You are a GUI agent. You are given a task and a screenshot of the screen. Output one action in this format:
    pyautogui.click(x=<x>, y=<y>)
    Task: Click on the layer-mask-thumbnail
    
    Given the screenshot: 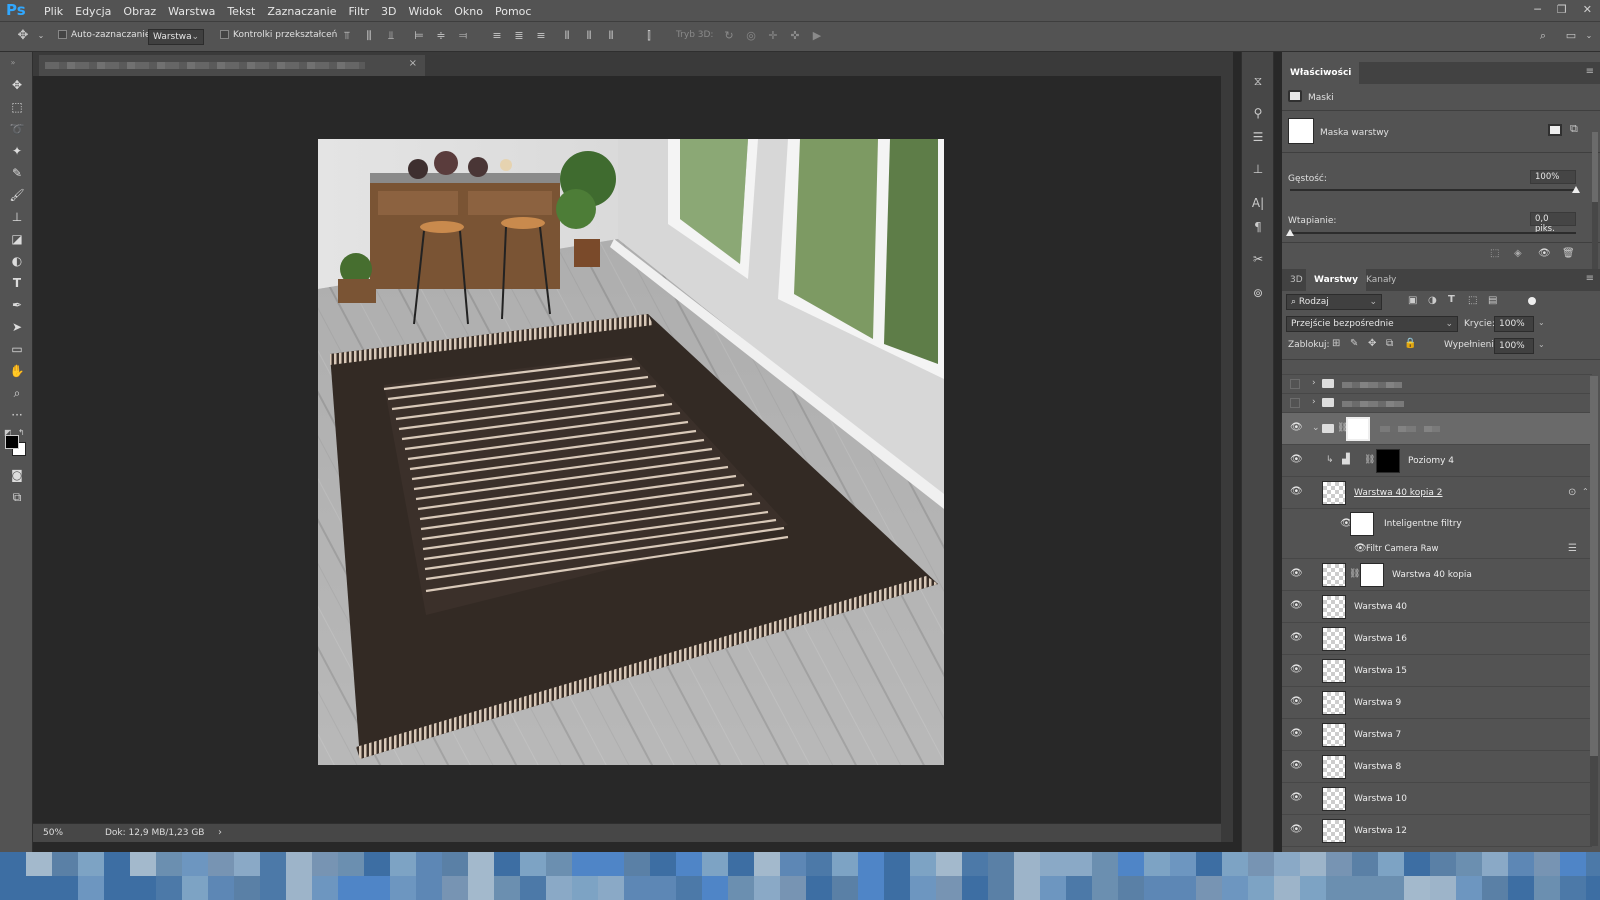 What is the action you would take?
    pyautogui.click(x=1388, y=461)
    